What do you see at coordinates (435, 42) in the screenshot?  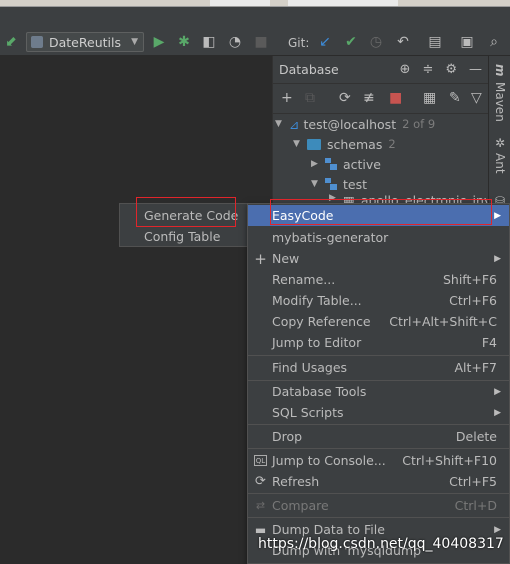 I see `project-structure-icon: ▤` at bounding box center [435, 42].